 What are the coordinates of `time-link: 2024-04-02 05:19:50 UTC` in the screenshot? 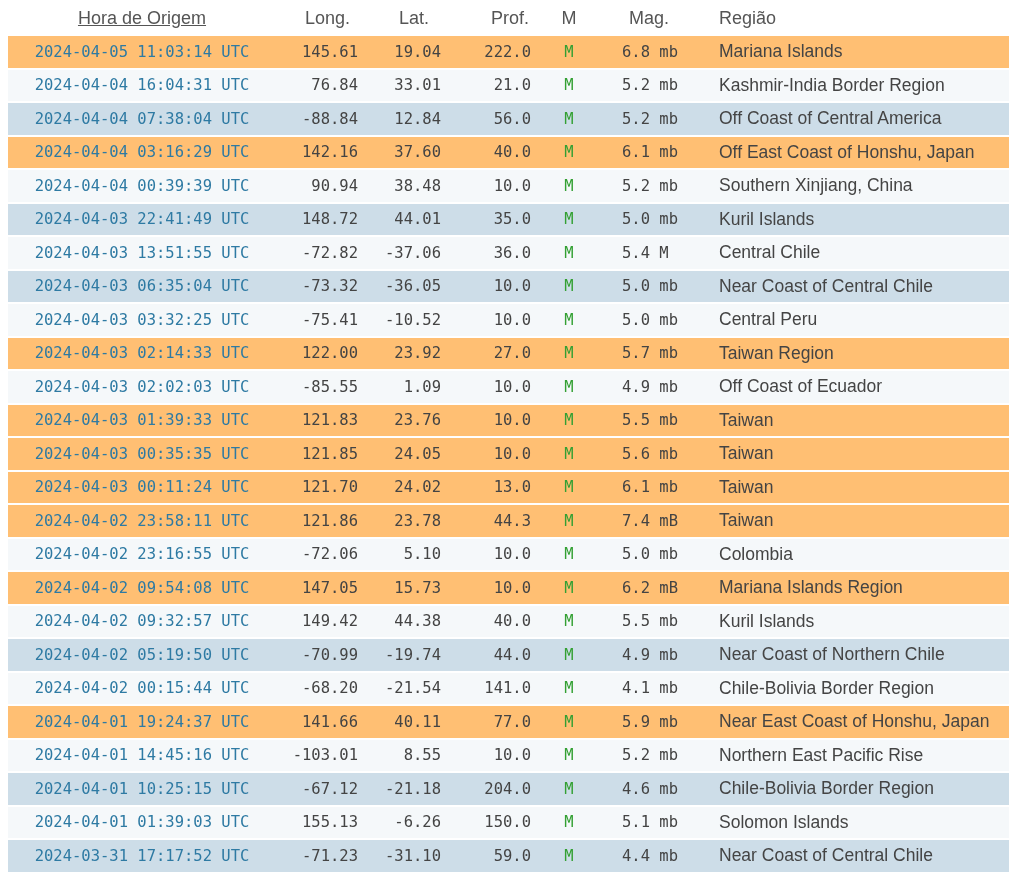 It's located at (142, 654).